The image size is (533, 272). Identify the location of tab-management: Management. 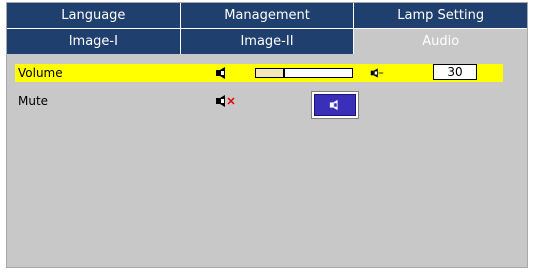
(267, 15).